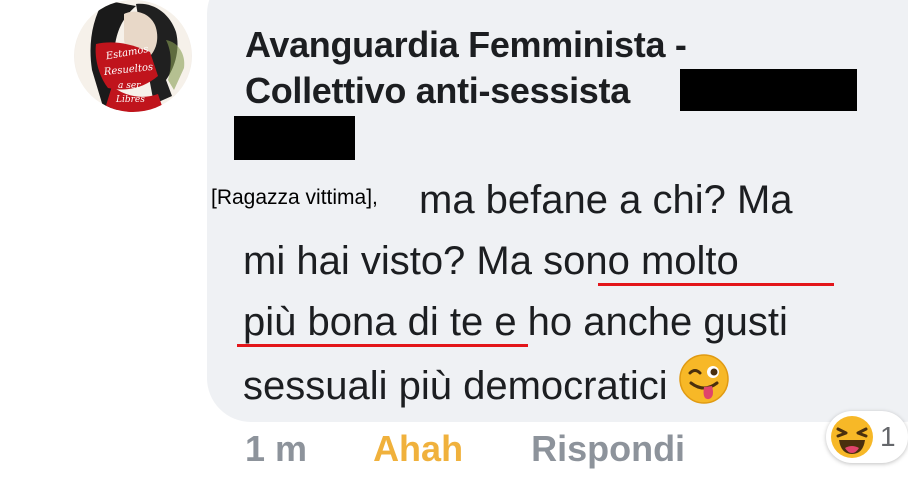 The width and height of the screenshot is (908, 480). I want to click on reaction-button: Ahah, so click(418, 449).